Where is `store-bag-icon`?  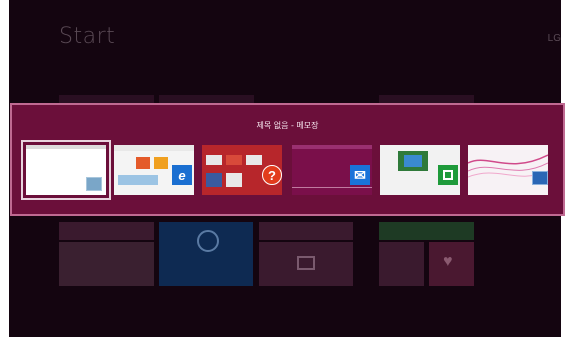
store-bag-icon is located at coordinates (448, 175).